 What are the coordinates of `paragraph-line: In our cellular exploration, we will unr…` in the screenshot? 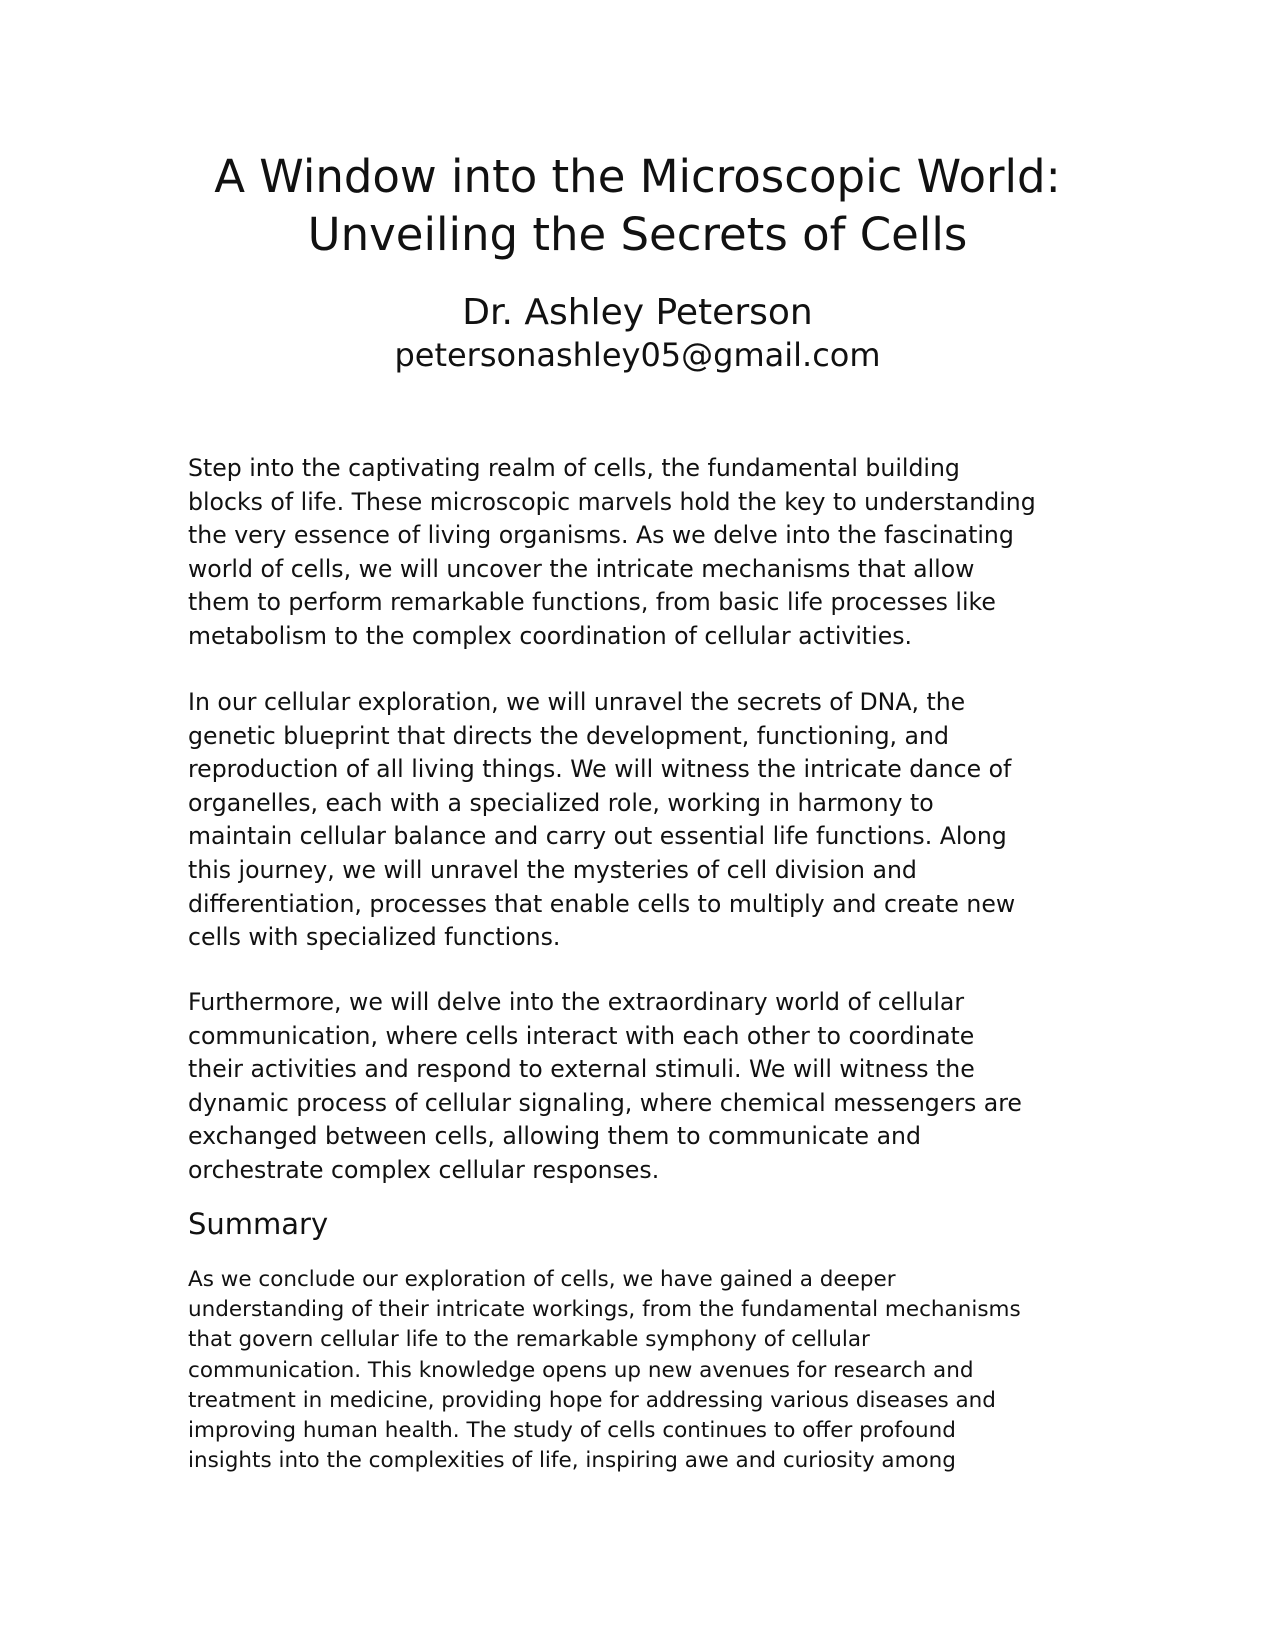 It's located at (577, 702).